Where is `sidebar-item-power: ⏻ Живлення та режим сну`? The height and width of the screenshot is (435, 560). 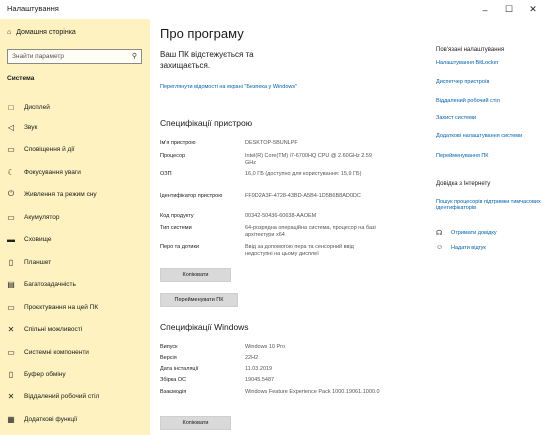 sidebar-item-power: ⏻ Живлення та режим сну is located at coordinates (75, 194).